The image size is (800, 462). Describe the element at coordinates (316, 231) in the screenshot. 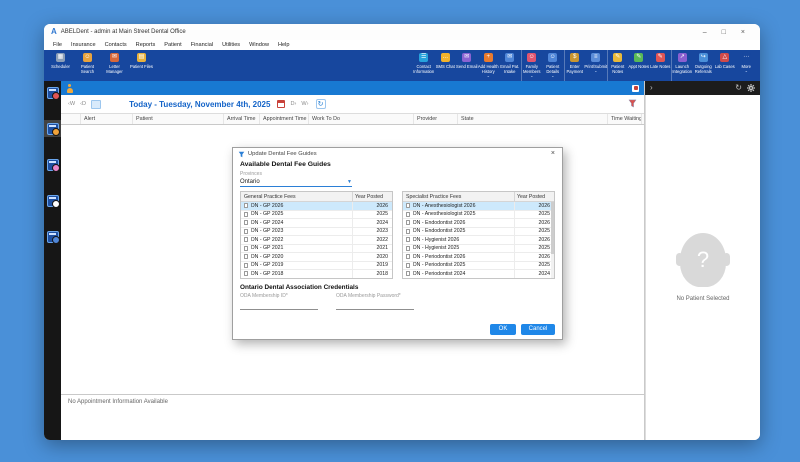

I see `fee-guide-row: ON - GP 2023 2023` at that location.